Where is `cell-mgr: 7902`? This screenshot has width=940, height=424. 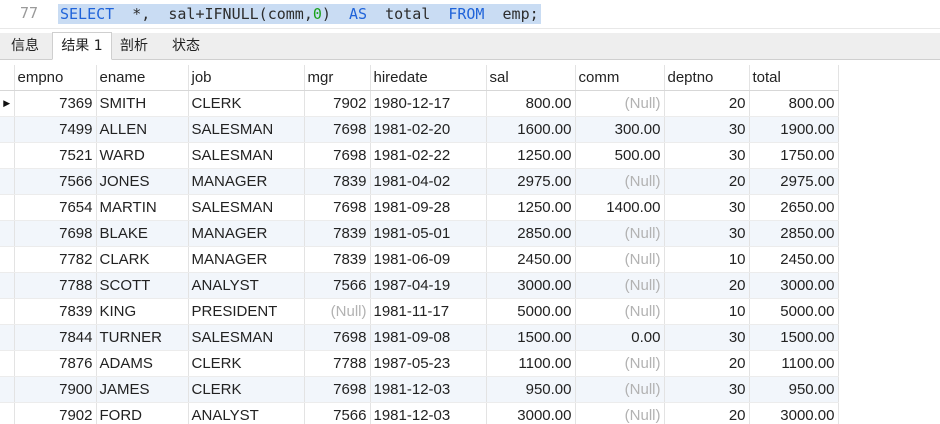
cell-mgr: 7902 is located at coordinates (337, 103).